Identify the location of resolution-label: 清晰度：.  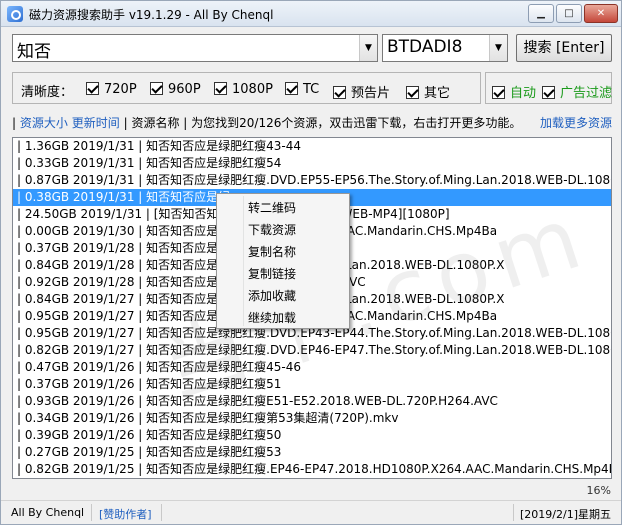
(47, 92).